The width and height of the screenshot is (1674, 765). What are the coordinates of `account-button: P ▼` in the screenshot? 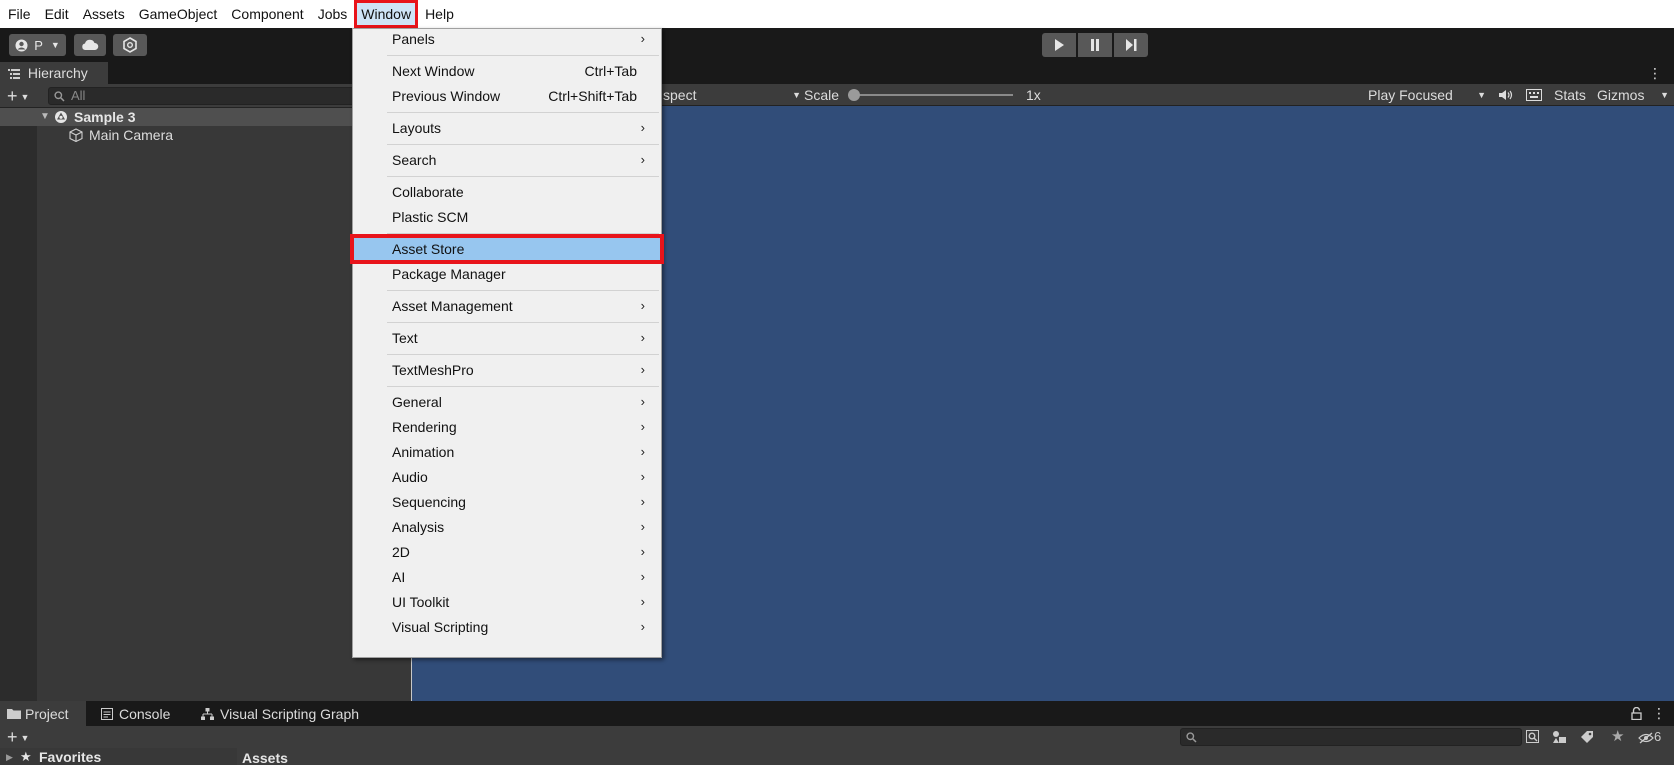 It's located at (37, 45).